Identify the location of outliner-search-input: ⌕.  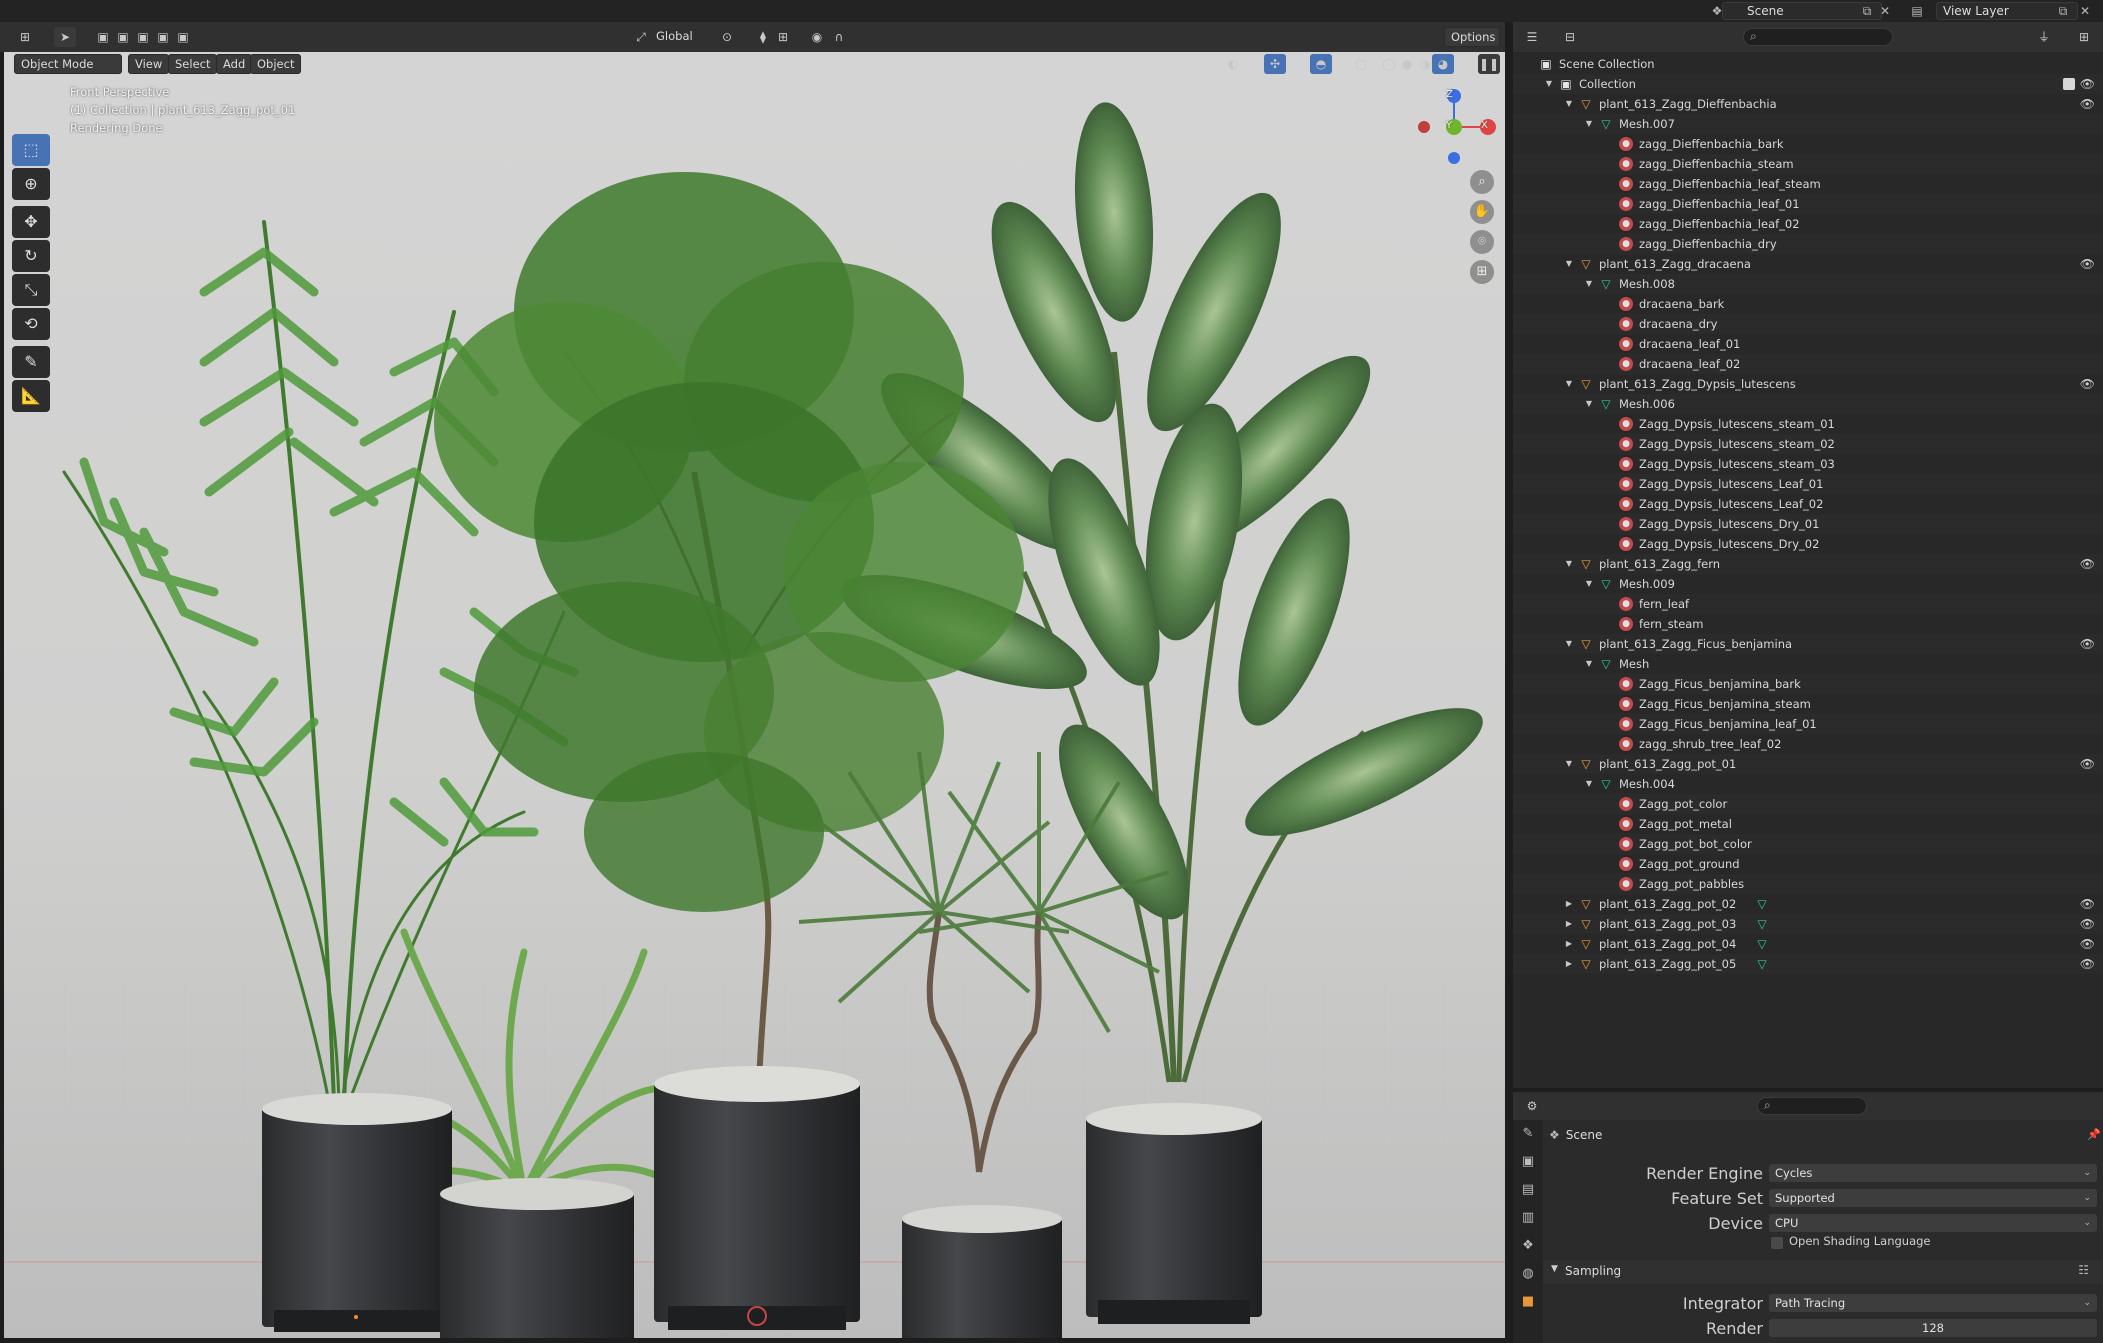
(1818, 37).